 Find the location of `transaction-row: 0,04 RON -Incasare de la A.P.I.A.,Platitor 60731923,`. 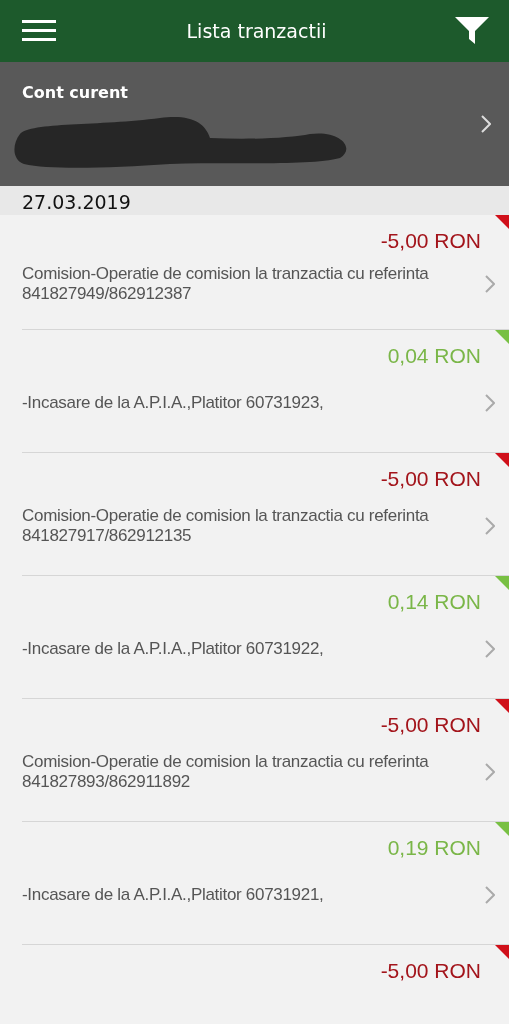

transaction-row: 0,04 RON -Incasare de la A.P.I.A.,Platitor 60731923, is located at coordinates (265, 391).